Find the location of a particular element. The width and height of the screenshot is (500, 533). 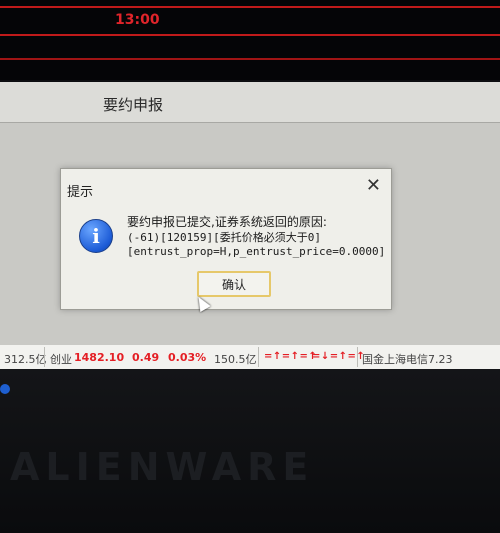

market-amount: 312.5亿 is located at coordinates (25, 359).